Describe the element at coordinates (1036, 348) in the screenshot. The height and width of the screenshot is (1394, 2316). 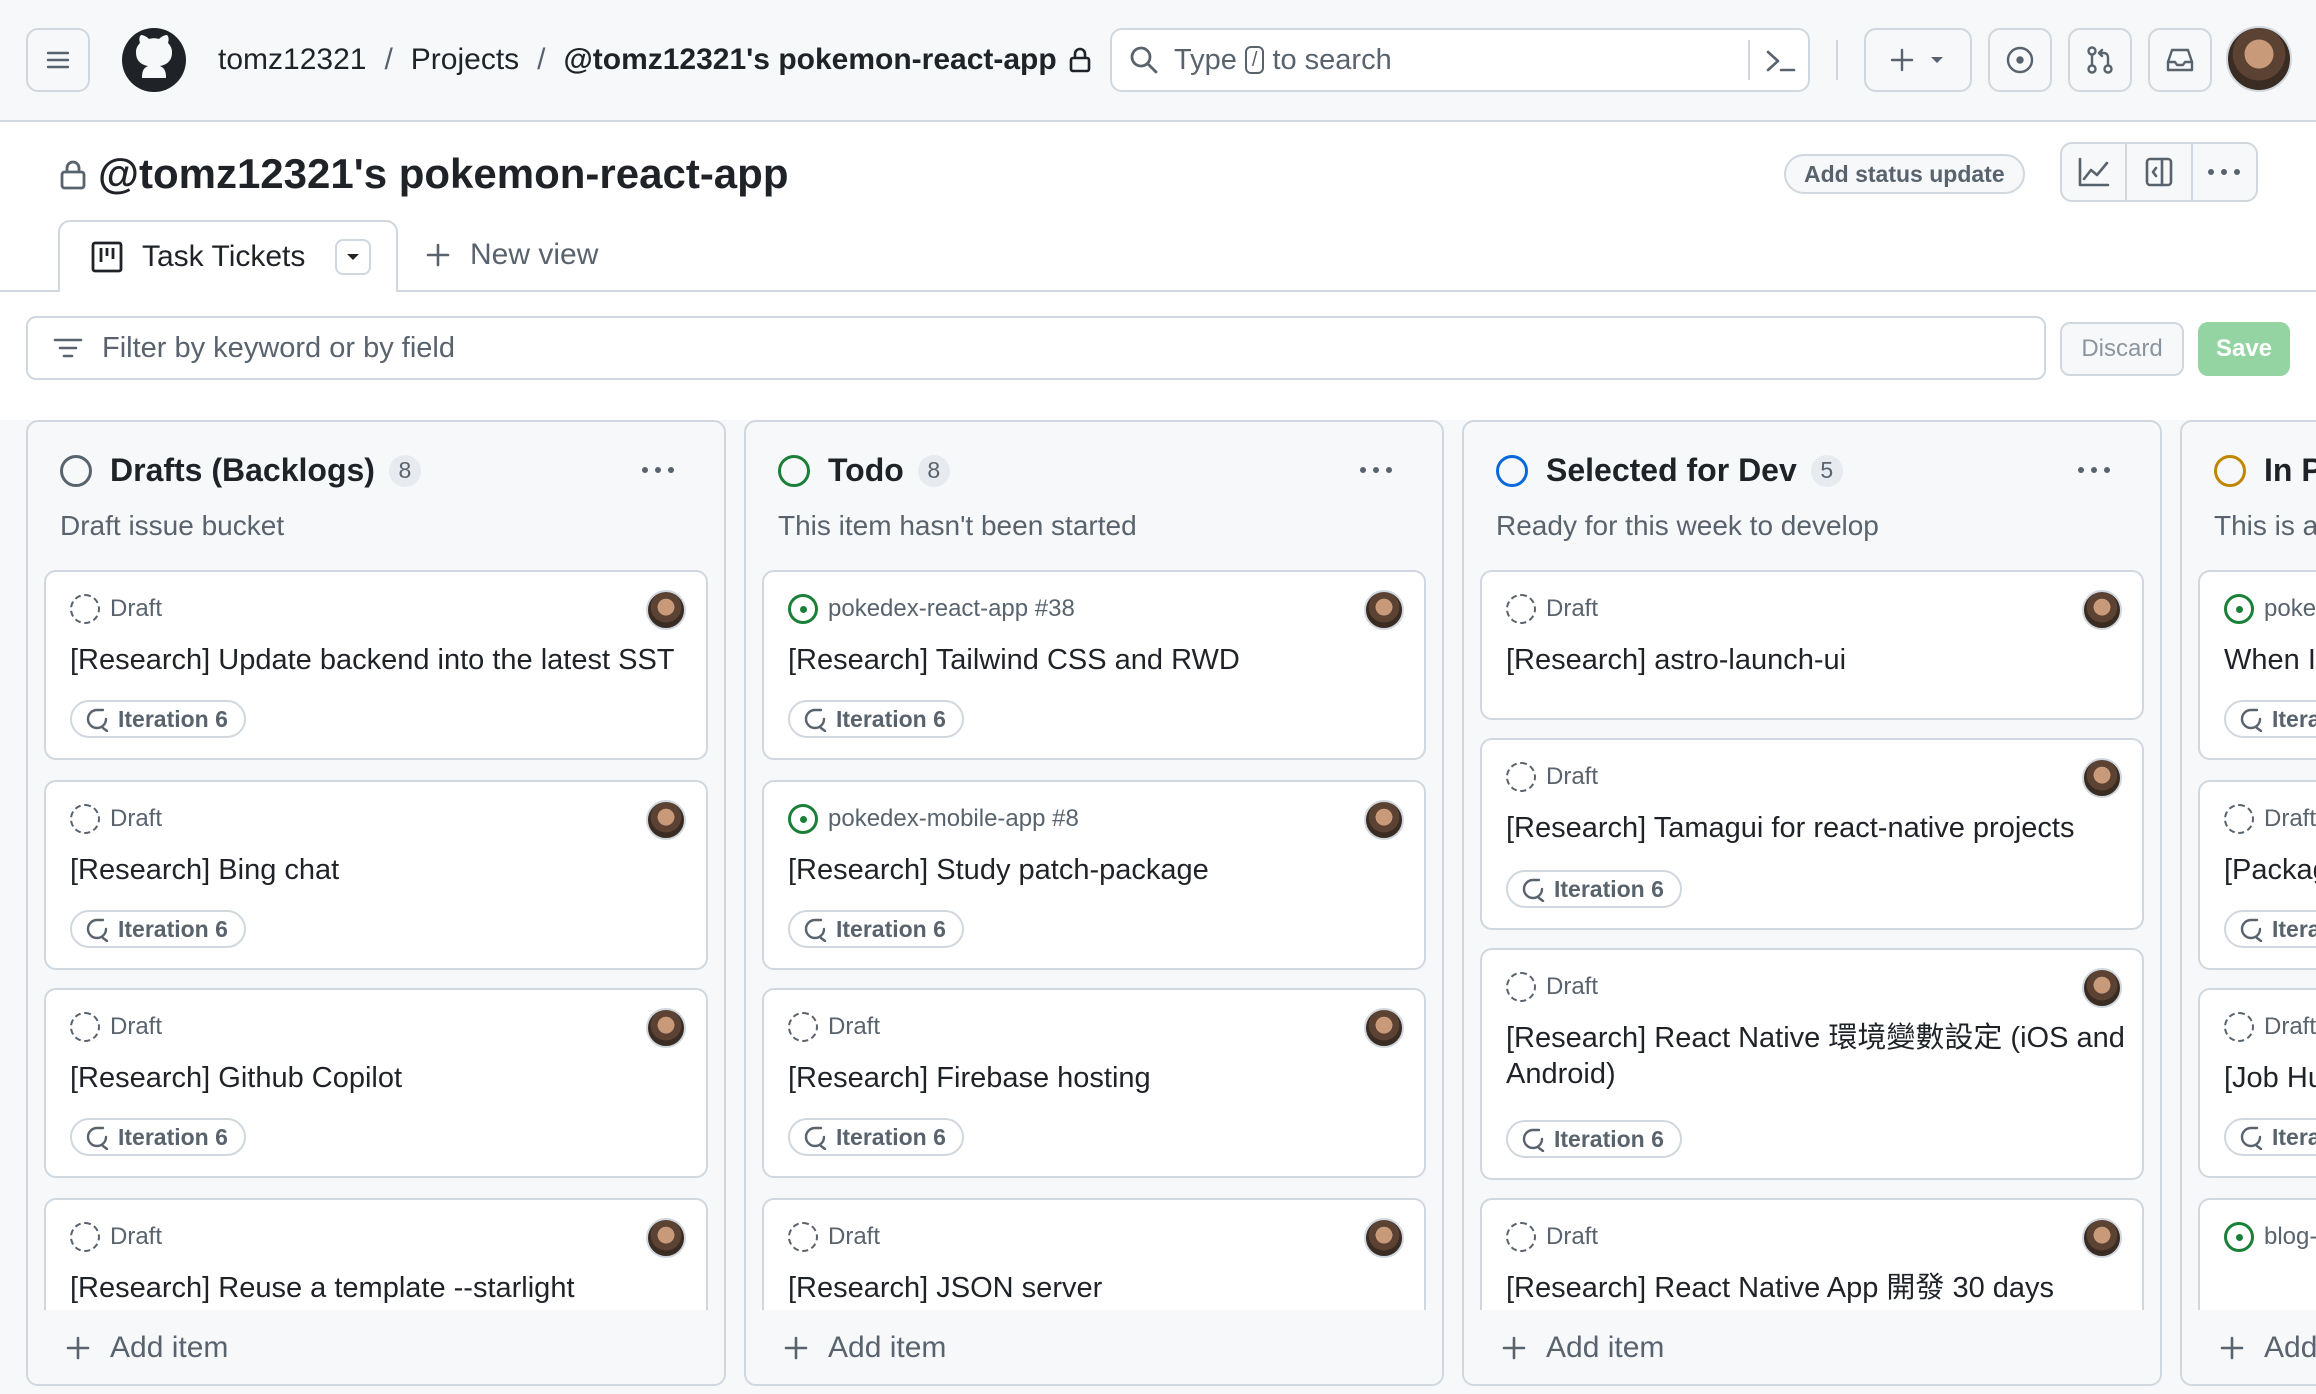
I see `filter-input: Filter by keyword or by field` at that location.